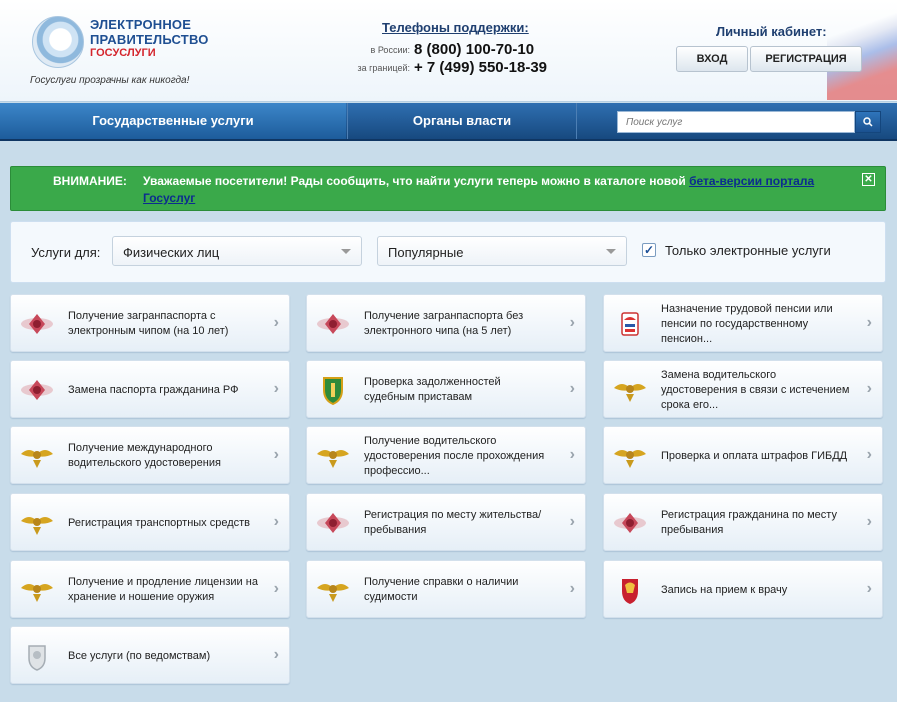 This screenshot has width=897, height=702. Describe the element at coordinates (455, 27) in the screenshot. I see `support-phones-title: Телефоны поддержки:` at that location.